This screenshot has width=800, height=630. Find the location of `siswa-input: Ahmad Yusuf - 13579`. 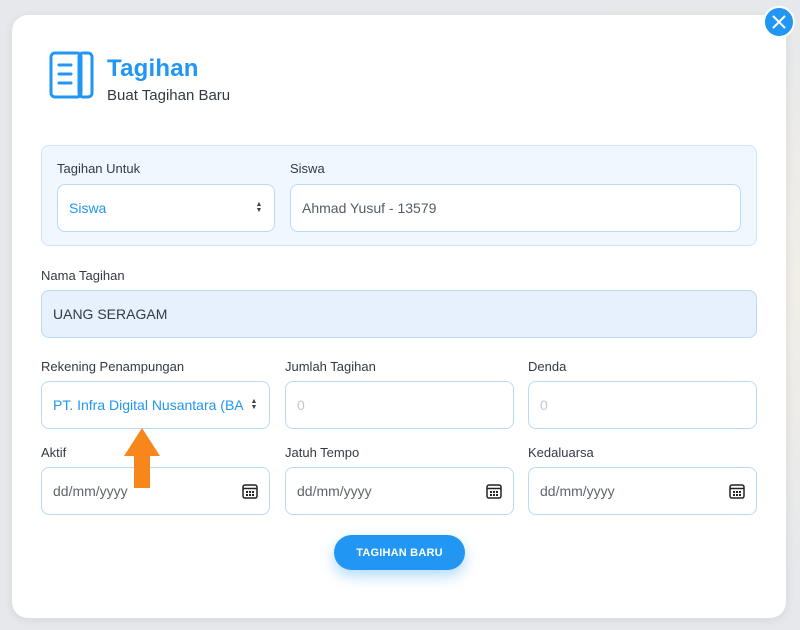

siswa-input: Ahmad Yusuf - 13579 is located at coordinates (515, 208).